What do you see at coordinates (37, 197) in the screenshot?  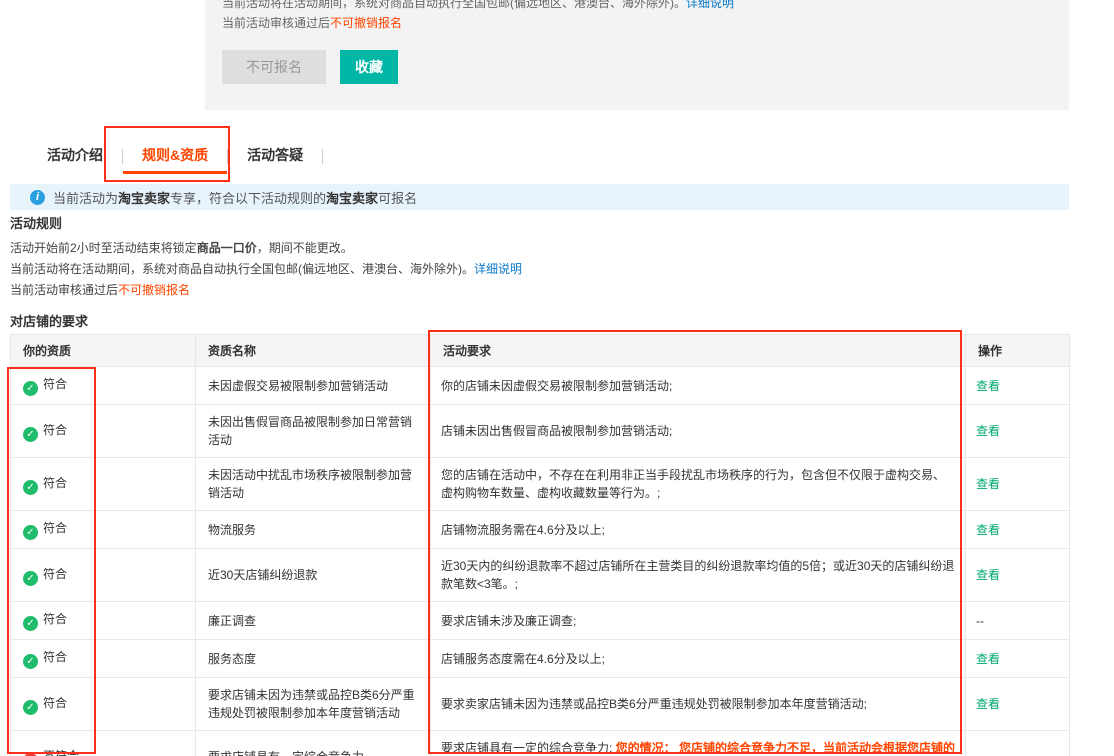 I see `info-icon: i` at bounding box center [37, 197].